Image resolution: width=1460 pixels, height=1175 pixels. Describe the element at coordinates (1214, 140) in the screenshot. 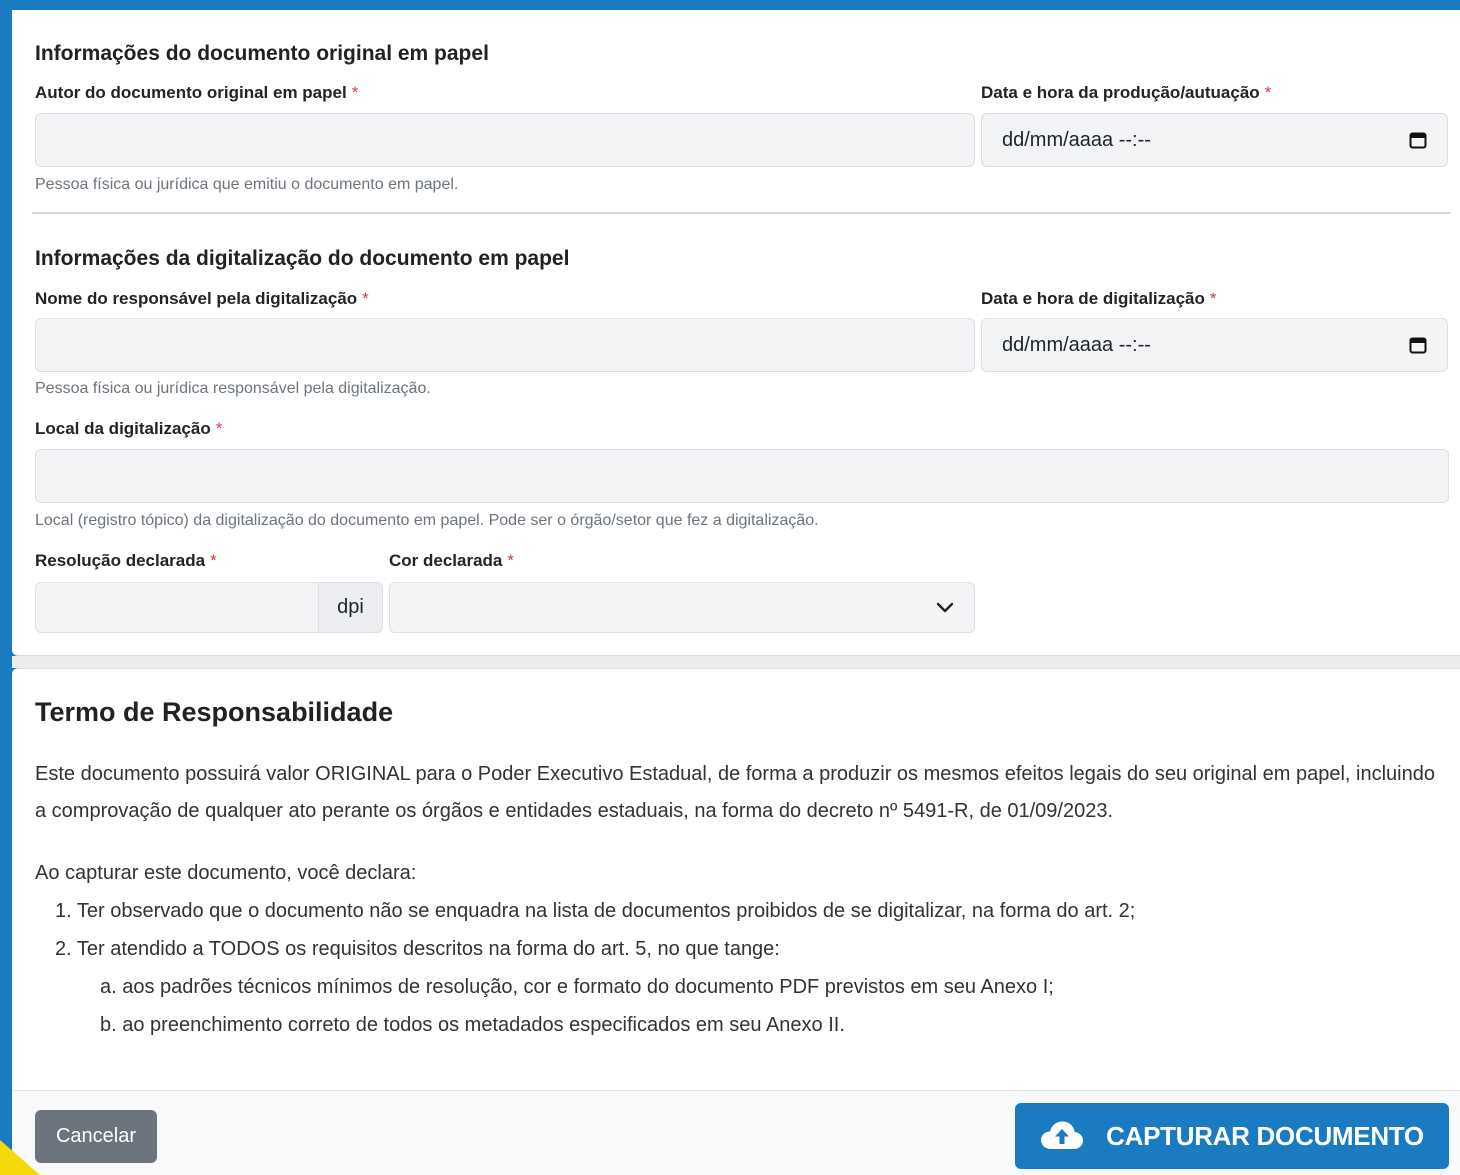

I see `production-date-input: dd/mm/aaaa --:--` at that location.